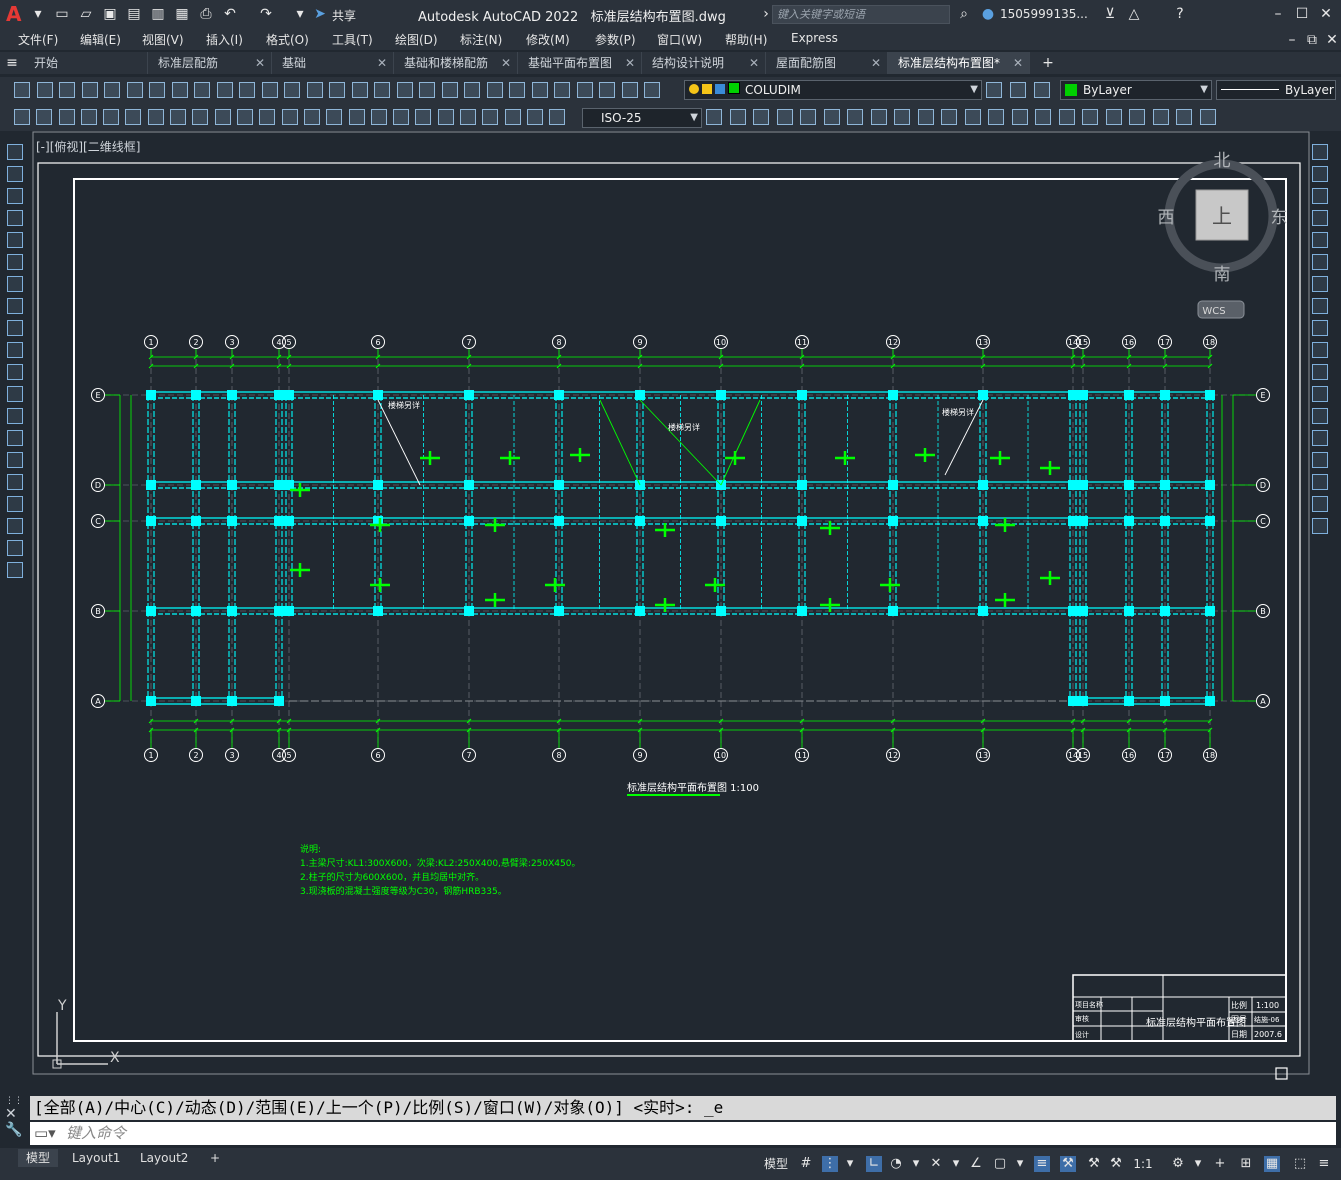 The height and width of the screenshot is (1180, 1341). I want to click on menu-item-9: 参数(P), so click(615, 39).